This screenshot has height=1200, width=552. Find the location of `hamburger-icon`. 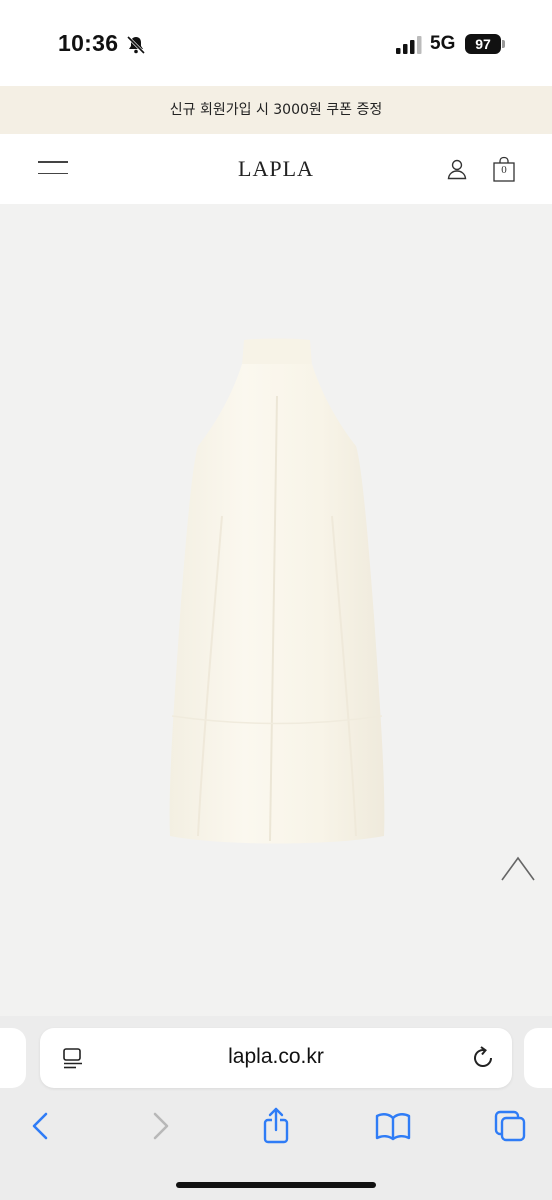

hamburger-icon is located at coordinates (54, 169).